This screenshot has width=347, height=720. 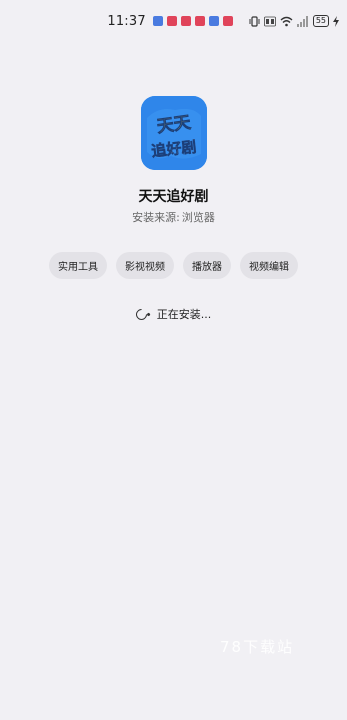 What do you see at coordinates (294, 21) in the screenshot?
I see `status-icons: 55` at bounding box center [294, 21].